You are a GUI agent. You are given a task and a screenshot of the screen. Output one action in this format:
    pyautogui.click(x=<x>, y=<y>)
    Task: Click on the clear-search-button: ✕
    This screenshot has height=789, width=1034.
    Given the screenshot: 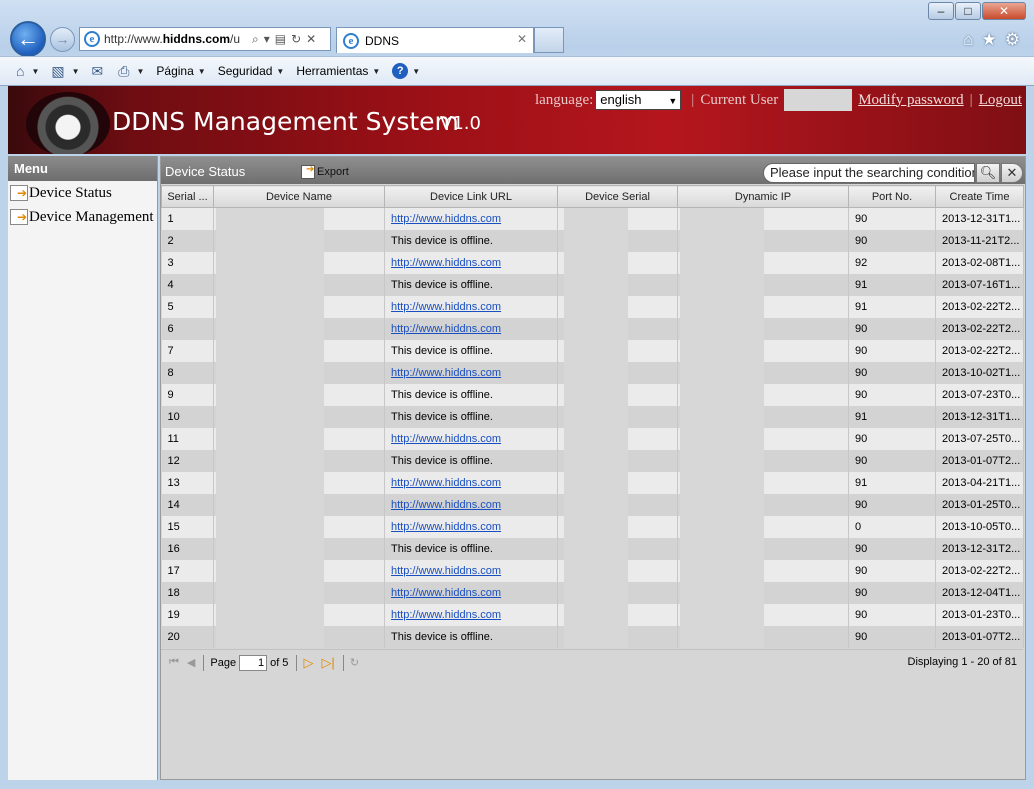 What is the action you would take?
    pyautogui.click(x=1012, y=173)
    